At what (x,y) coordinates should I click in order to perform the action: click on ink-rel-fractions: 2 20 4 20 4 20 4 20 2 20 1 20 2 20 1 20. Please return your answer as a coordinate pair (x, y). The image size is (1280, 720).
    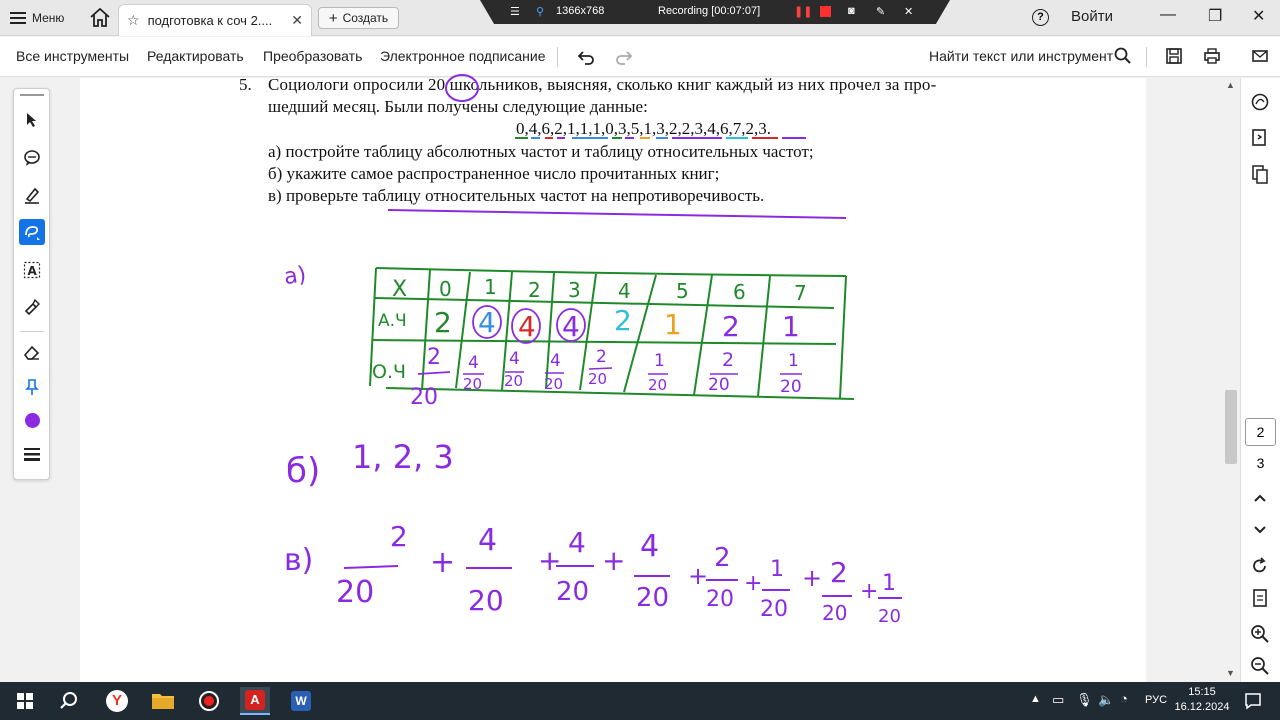
    Looking at the image, I should click on (606, 377).